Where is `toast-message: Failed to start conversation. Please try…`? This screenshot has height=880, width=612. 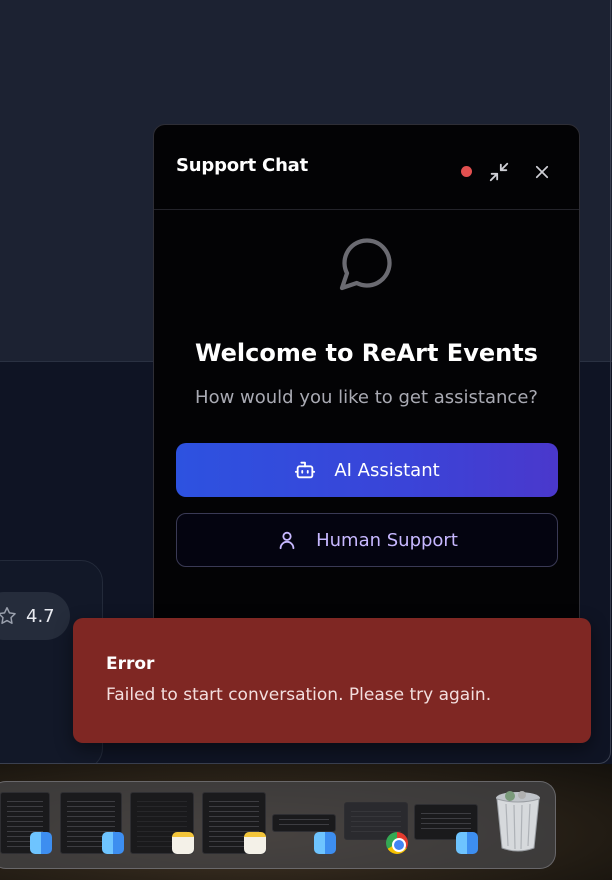
toast-message: Failed to start conversation. Please try… is located at coordinates (299, 695).